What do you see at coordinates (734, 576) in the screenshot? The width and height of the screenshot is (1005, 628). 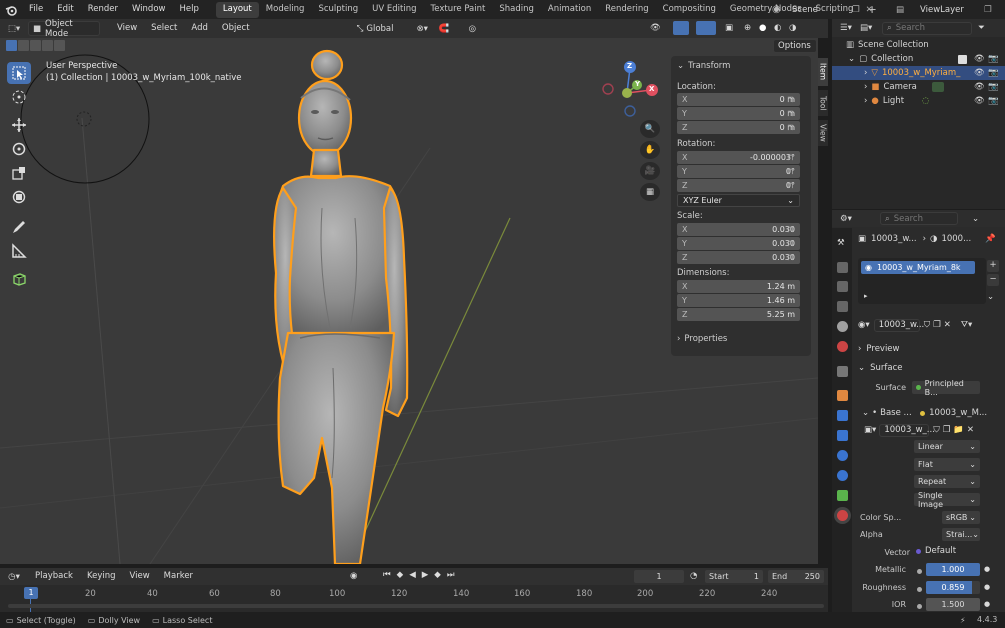 I see `start-frame-field: Start 1` at bounding box center [734, 576].